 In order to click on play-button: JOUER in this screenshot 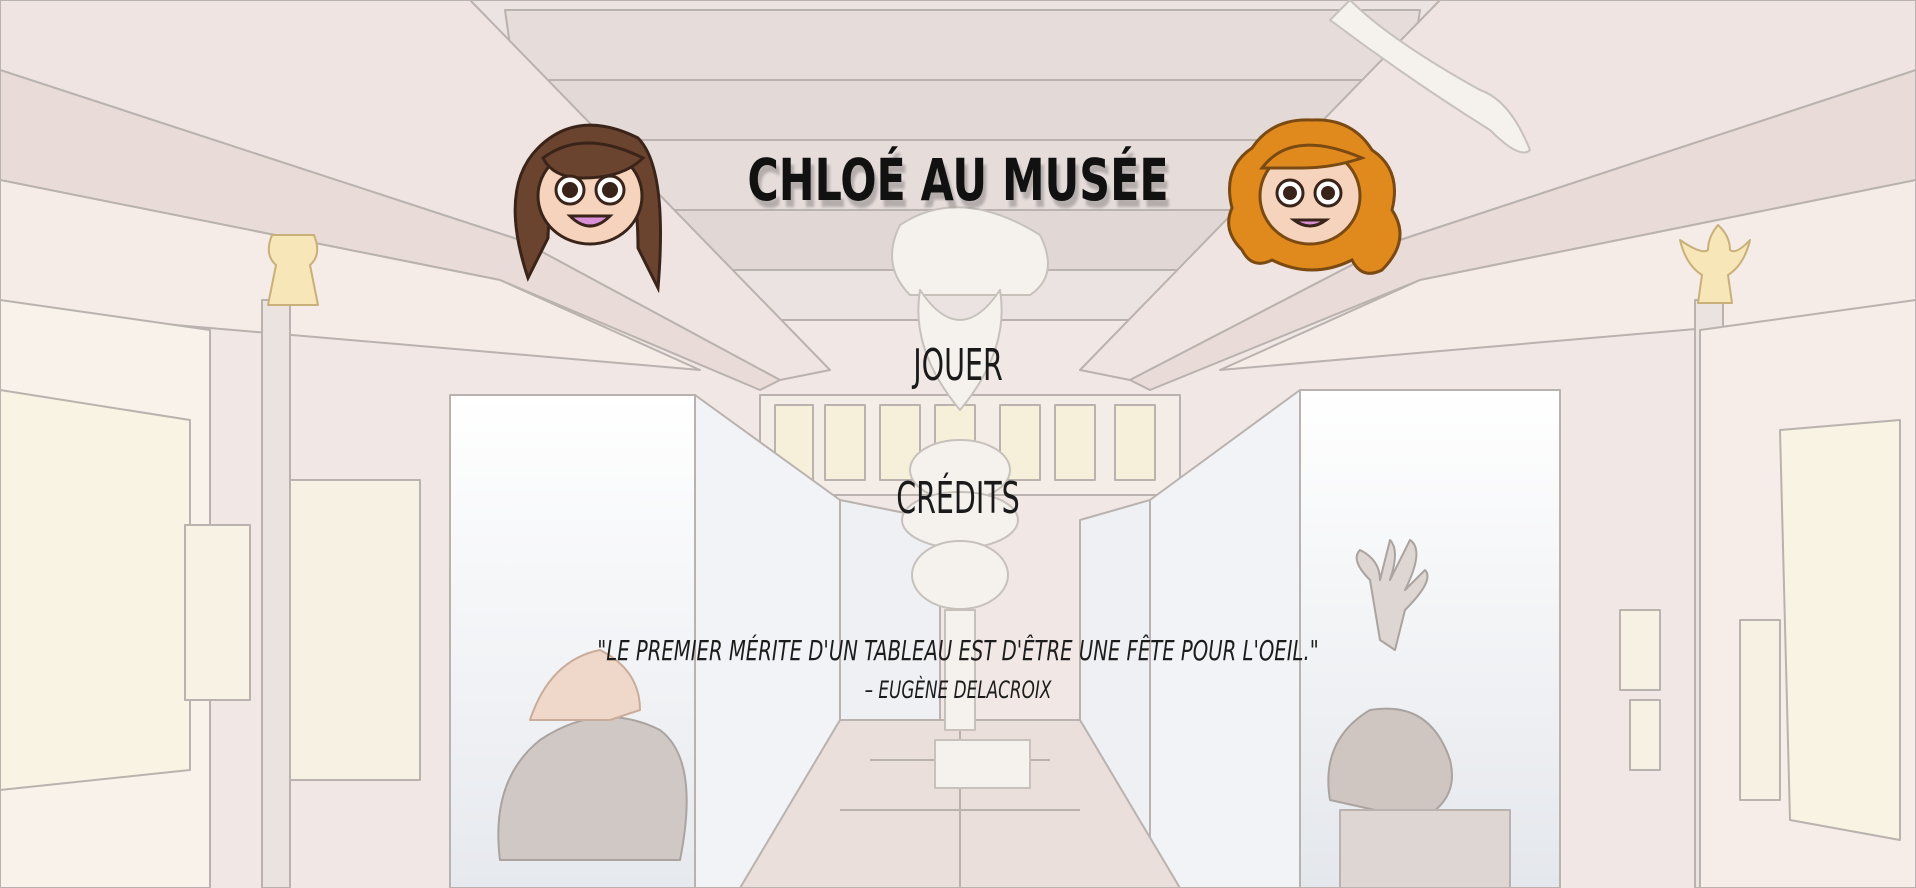, I will do `click(958, 365)`.